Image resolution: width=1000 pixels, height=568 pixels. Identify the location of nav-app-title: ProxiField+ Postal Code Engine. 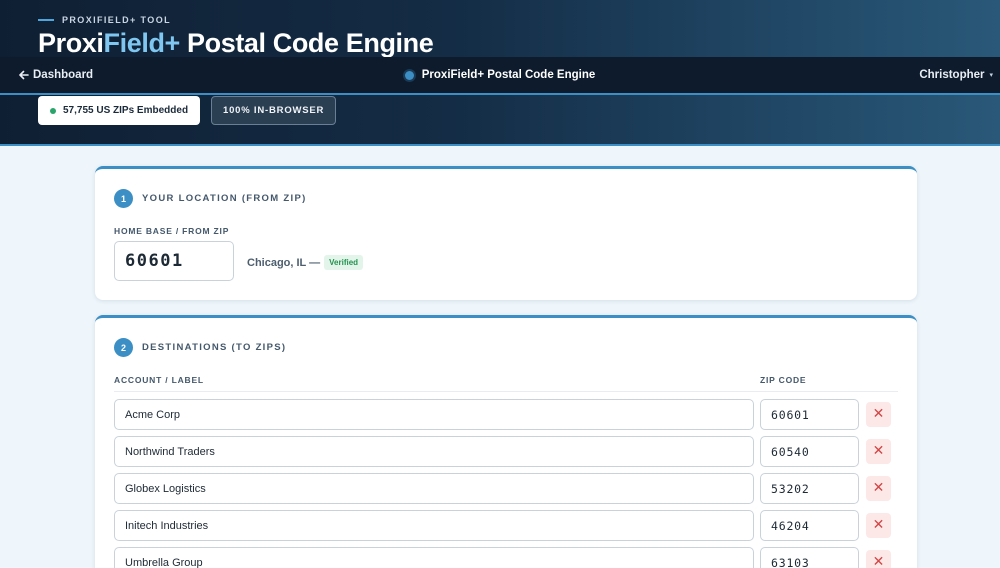
(500, 75).